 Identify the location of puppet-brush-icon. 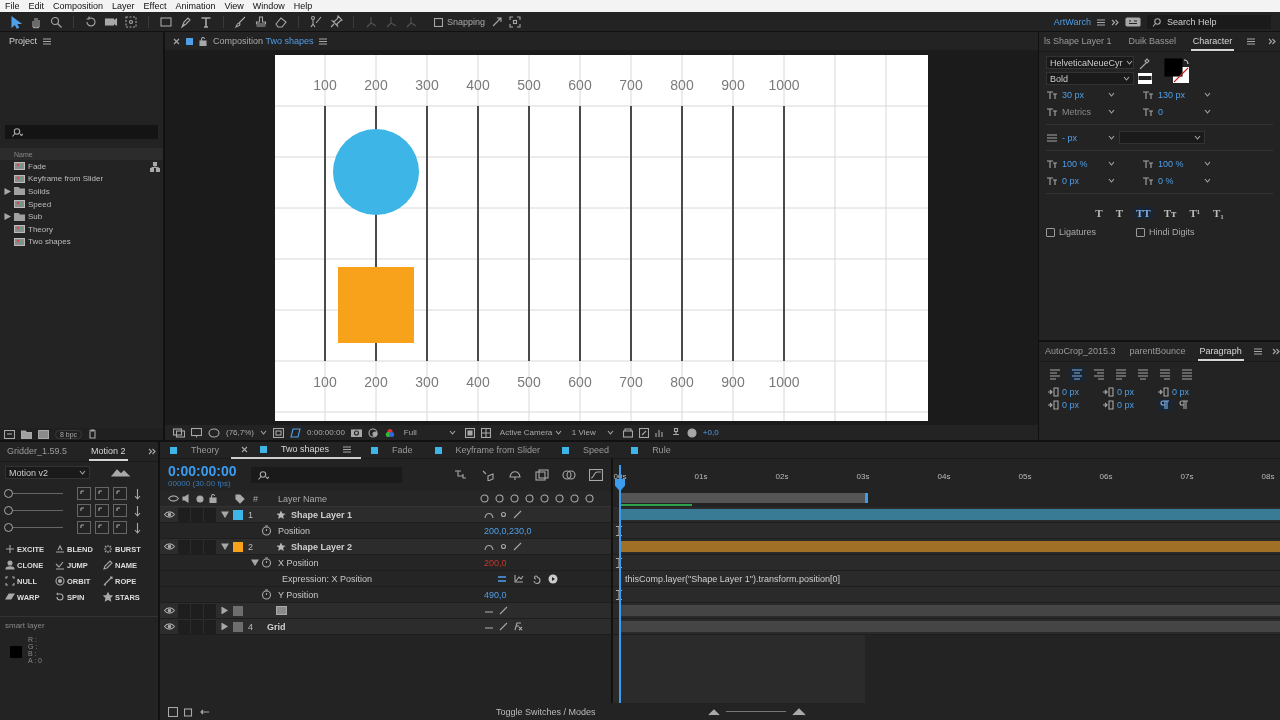
(316, 22).